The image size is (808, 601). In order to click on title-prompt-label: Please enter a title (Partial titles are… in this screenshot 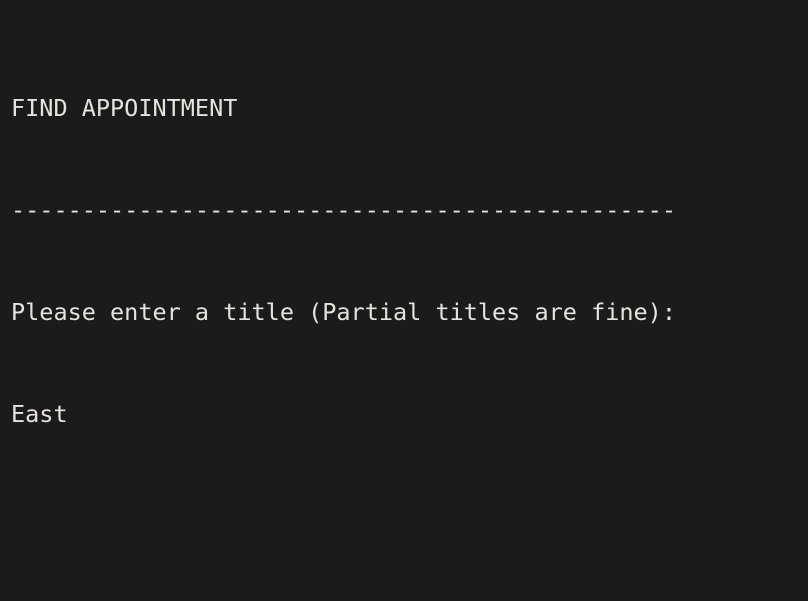, I will do `click(343, 312)`.